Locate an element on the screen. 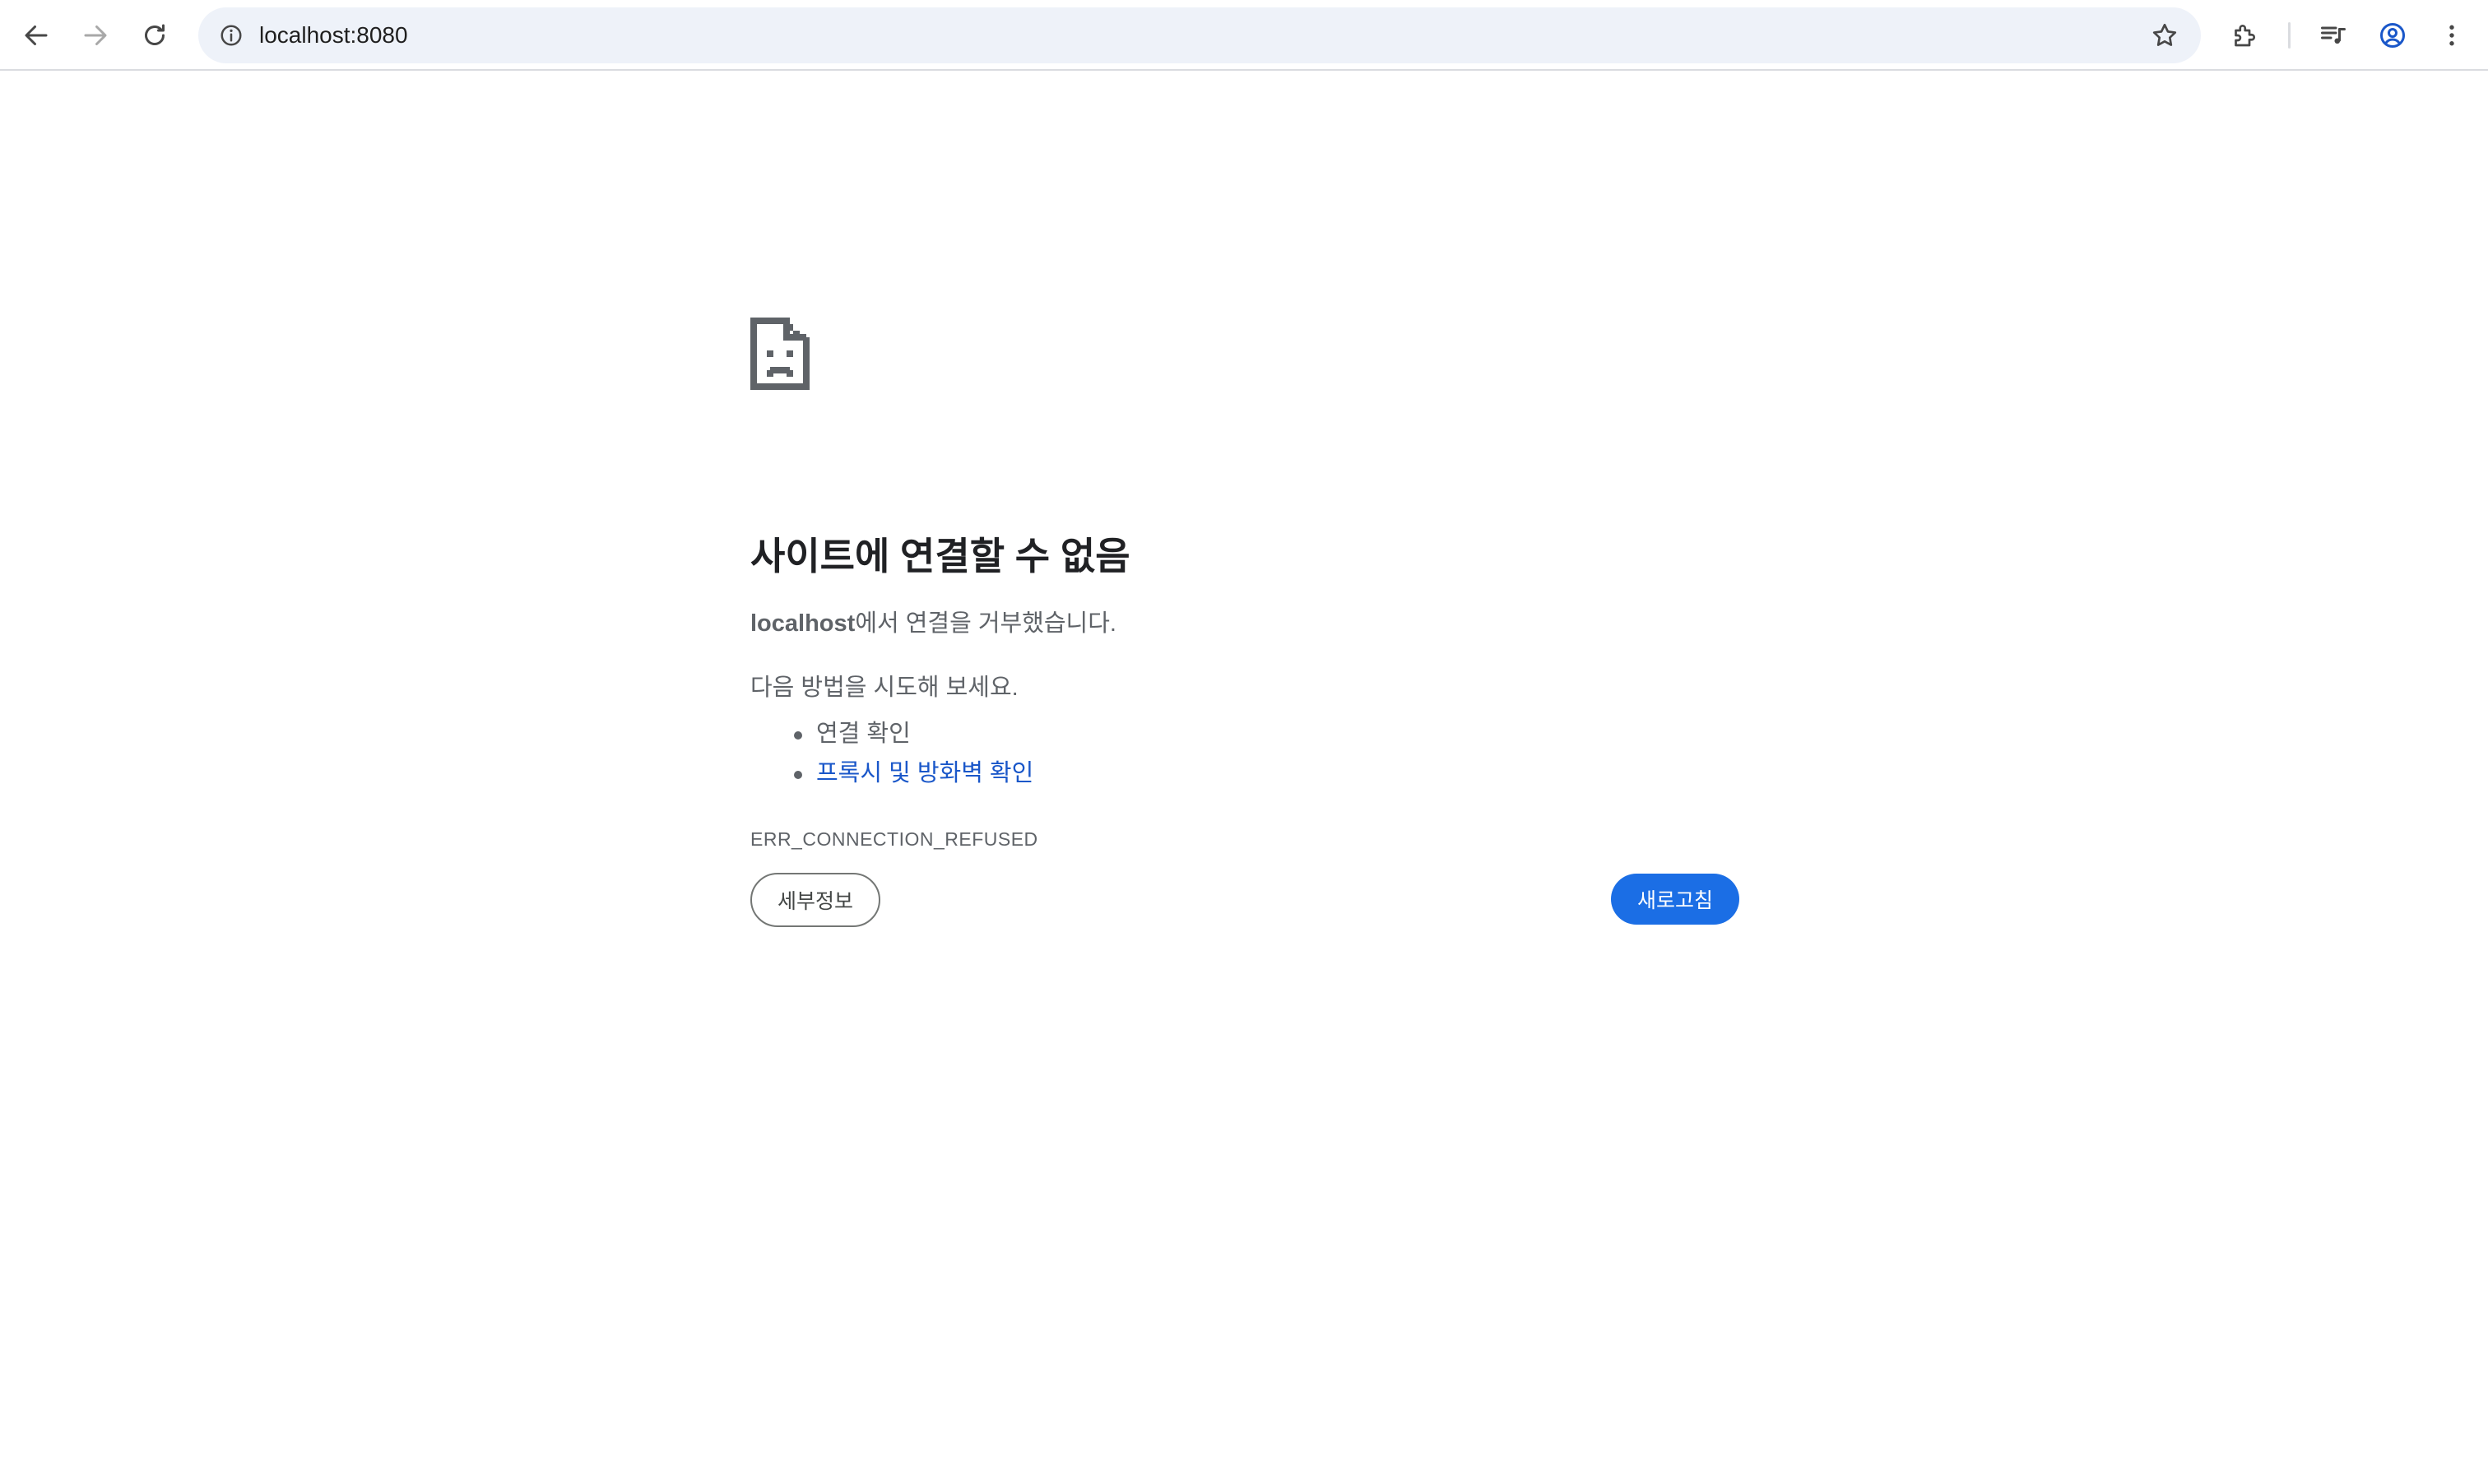 Image resolution: width=2488 pixels, height=1484 pixels. error-code: ERR_CONNECTION_REFUSED is located at coordinates (894, 839).